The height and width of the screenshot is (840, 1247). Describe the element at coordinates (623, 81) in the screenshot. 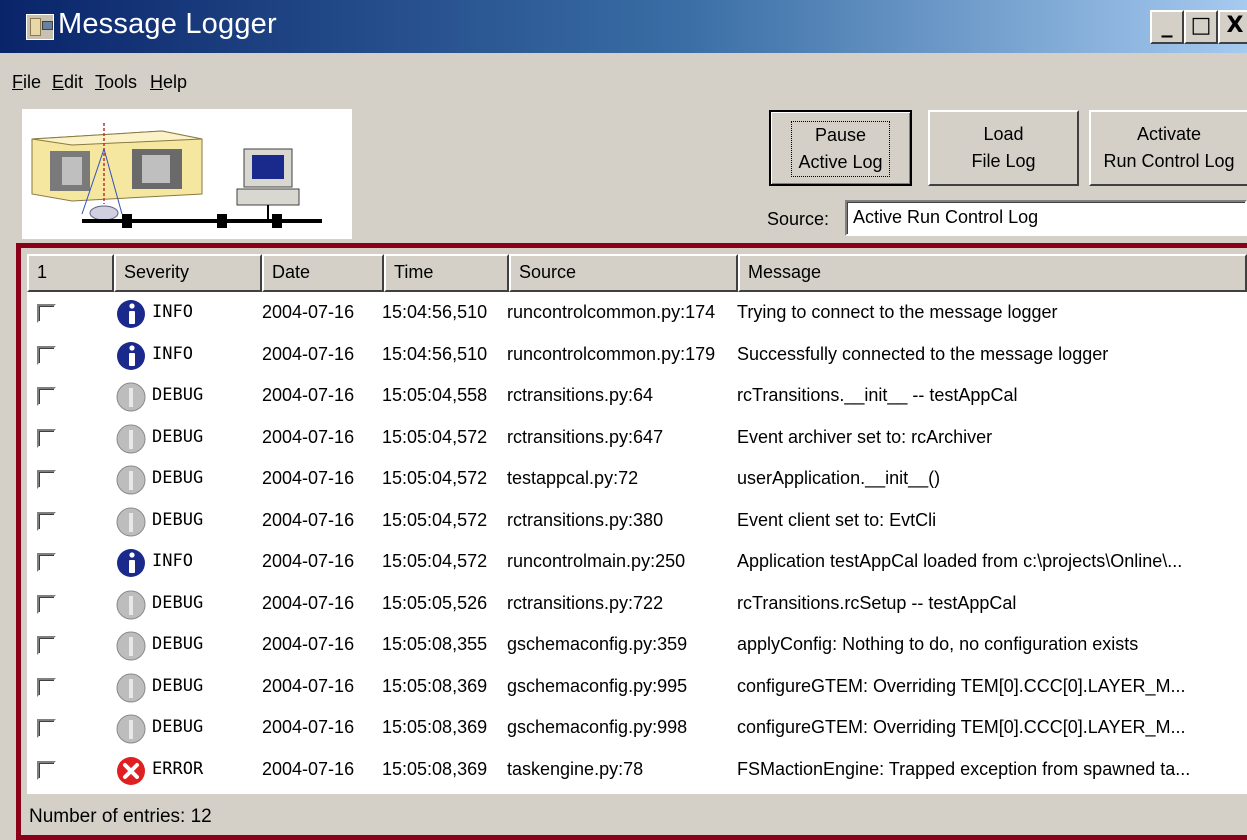

I see `menu-bar: File Edit Tools Help` at that location.